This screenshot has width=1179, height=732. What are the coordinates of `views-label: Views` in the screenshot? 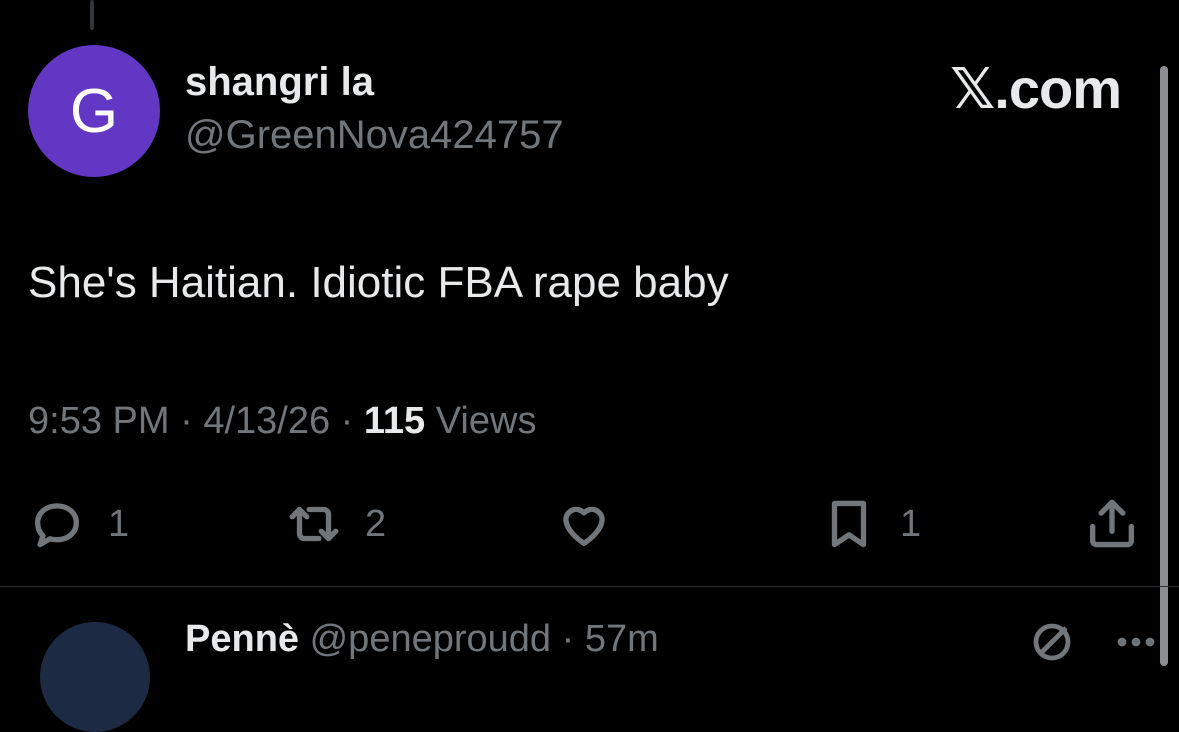 It's located at (486, 421).